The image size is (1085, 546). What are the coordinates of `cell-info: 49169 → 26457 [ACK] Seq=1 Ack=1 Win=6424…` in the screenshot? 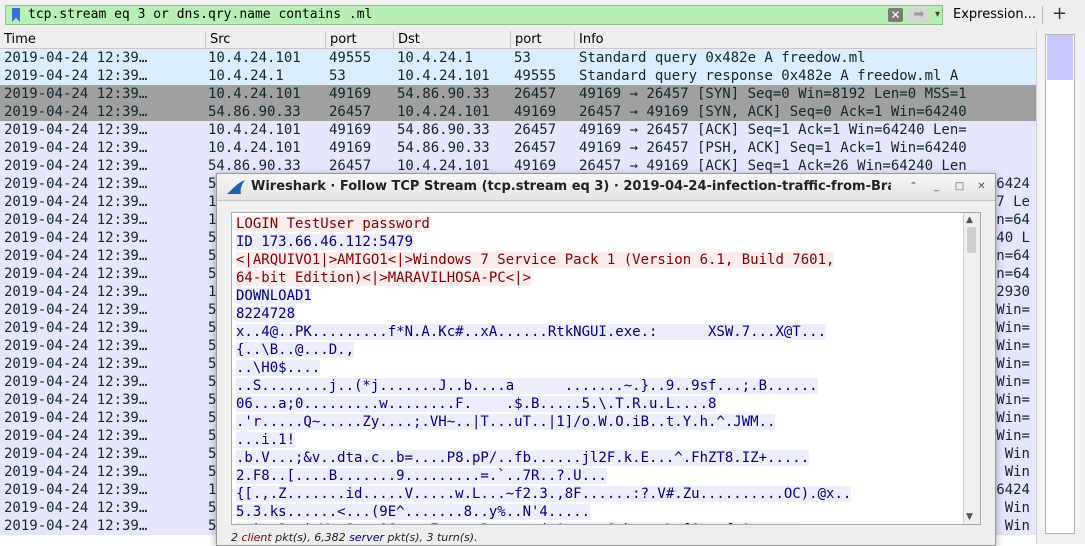 It's located at (773, 130).